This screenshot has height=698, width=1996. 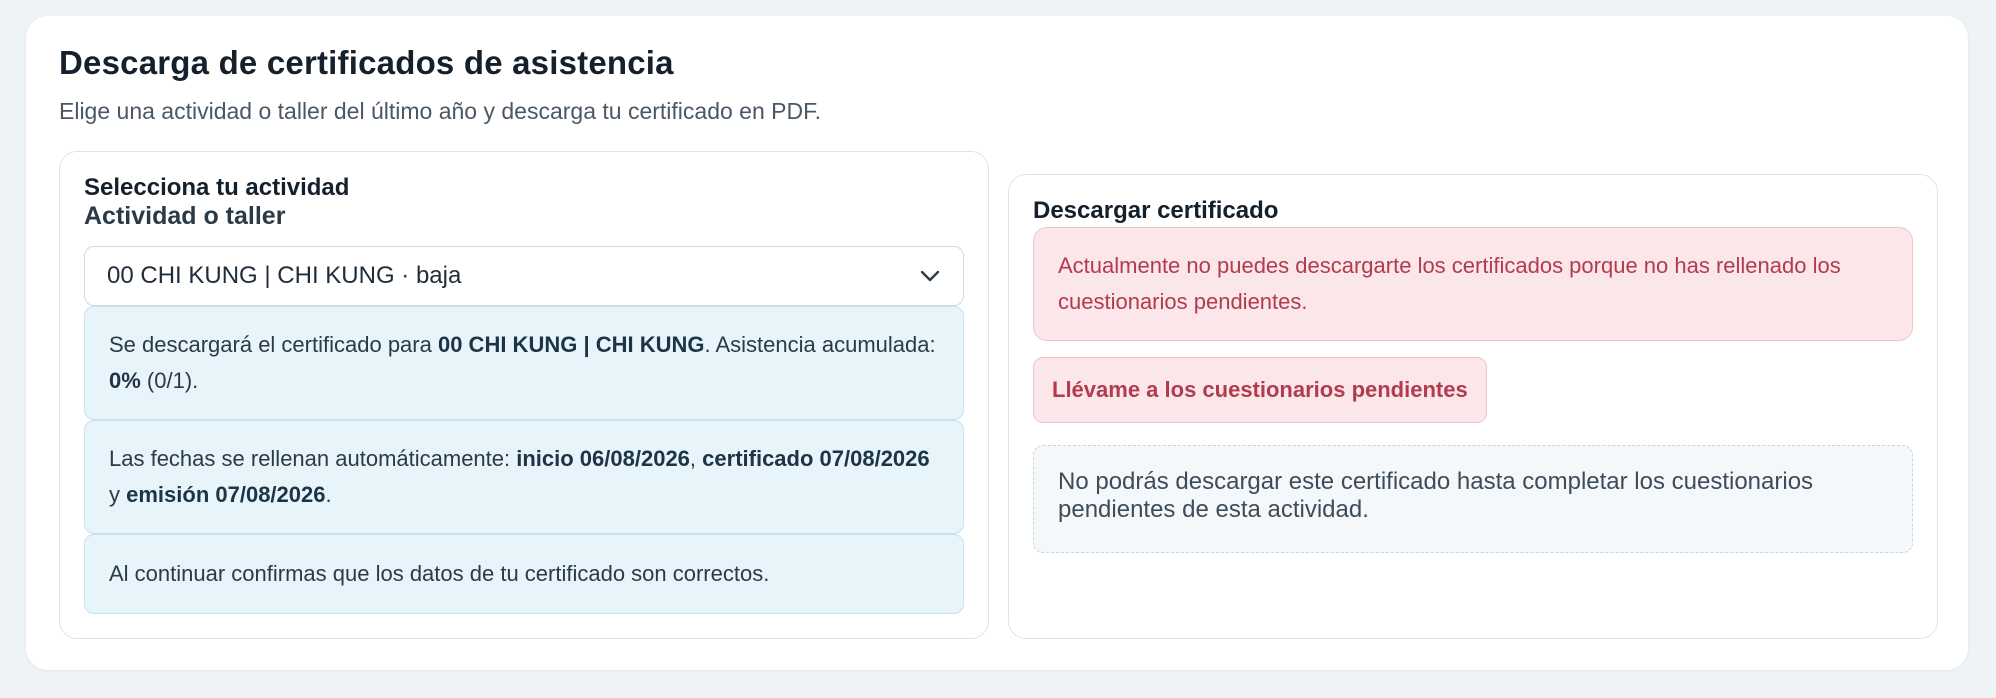 What do you see at coordinates (217, 187) in the screenshot?
I see `section-title: Selecciona tu actividad` at bounding box center [217, 187].